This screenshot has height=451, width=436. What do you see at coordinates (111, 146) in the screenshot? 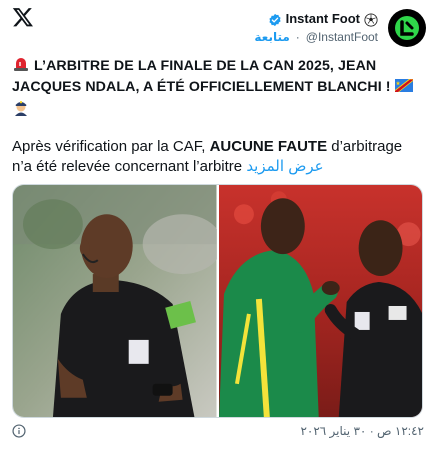
I see `body-text-intro: Après vérification par la CAF,` at bounding box center [111, 146].